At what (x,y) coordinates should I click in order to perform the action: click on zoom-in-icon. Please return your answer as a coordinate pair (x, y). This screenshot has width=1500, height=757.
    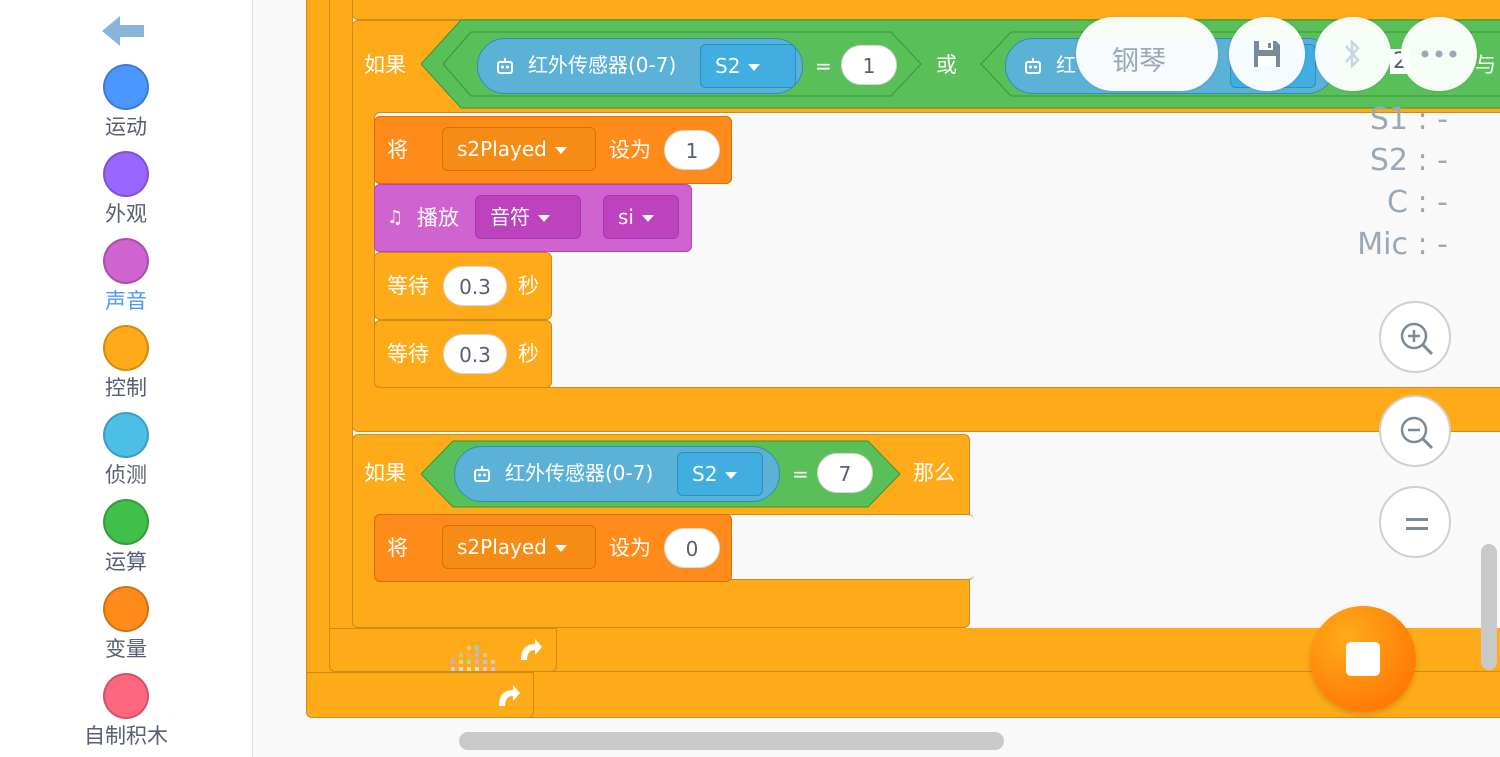
    Looking at the image, I should click on (1417, 339).